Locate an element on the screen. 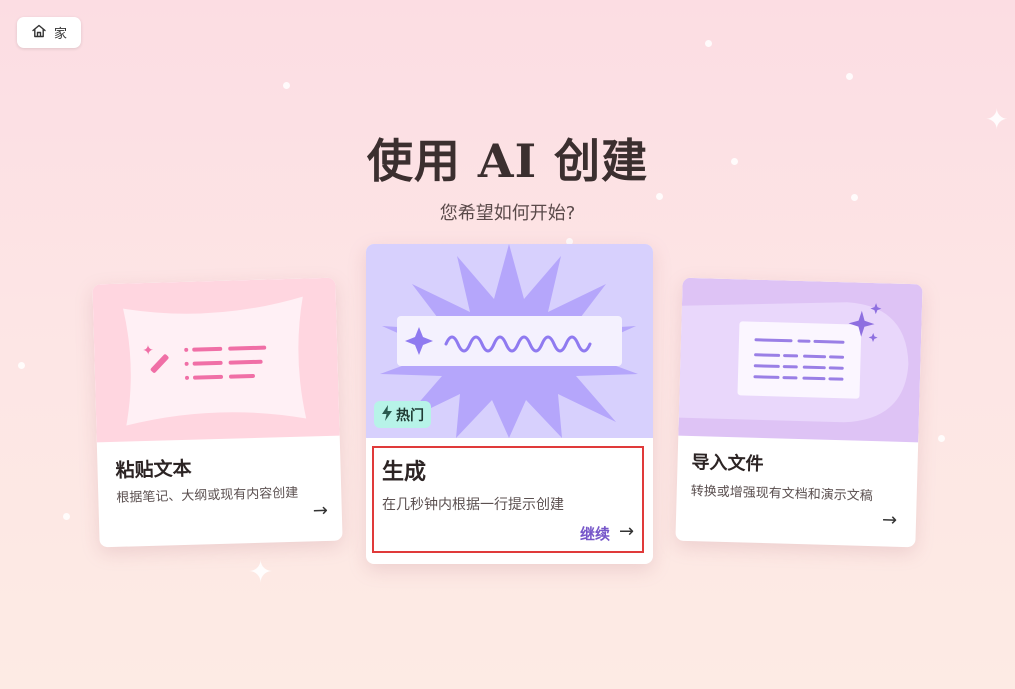 The height and width of the screenshot is (689, 1015). hot-badge-label: 热门 is located at coordinates (410, 415).